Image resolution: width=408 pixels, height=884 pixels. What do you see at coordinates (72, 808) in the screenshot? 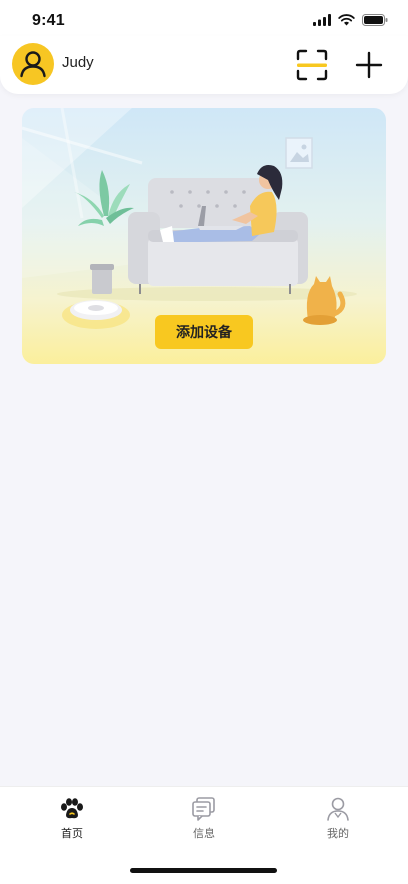
I see `paw-icon` at bounding box center [72, 808].